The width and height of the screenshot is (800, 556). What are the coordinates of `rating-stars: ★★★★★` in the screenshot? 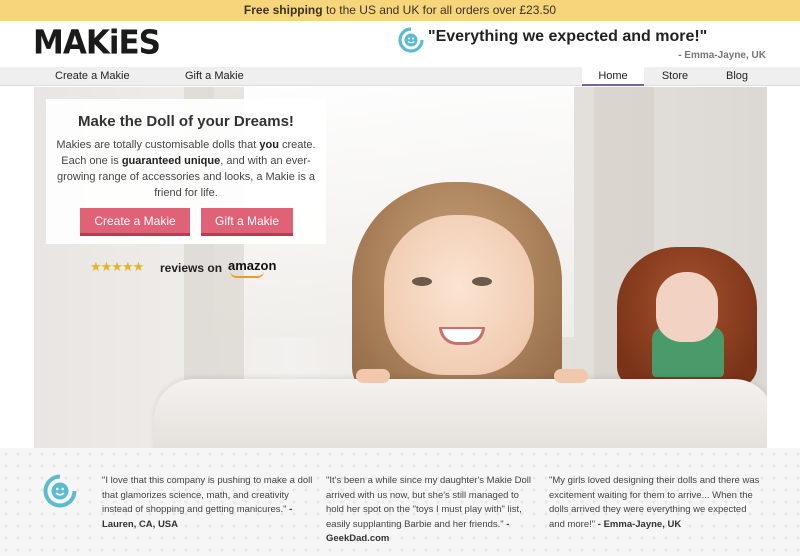 It's located at (117, 266).